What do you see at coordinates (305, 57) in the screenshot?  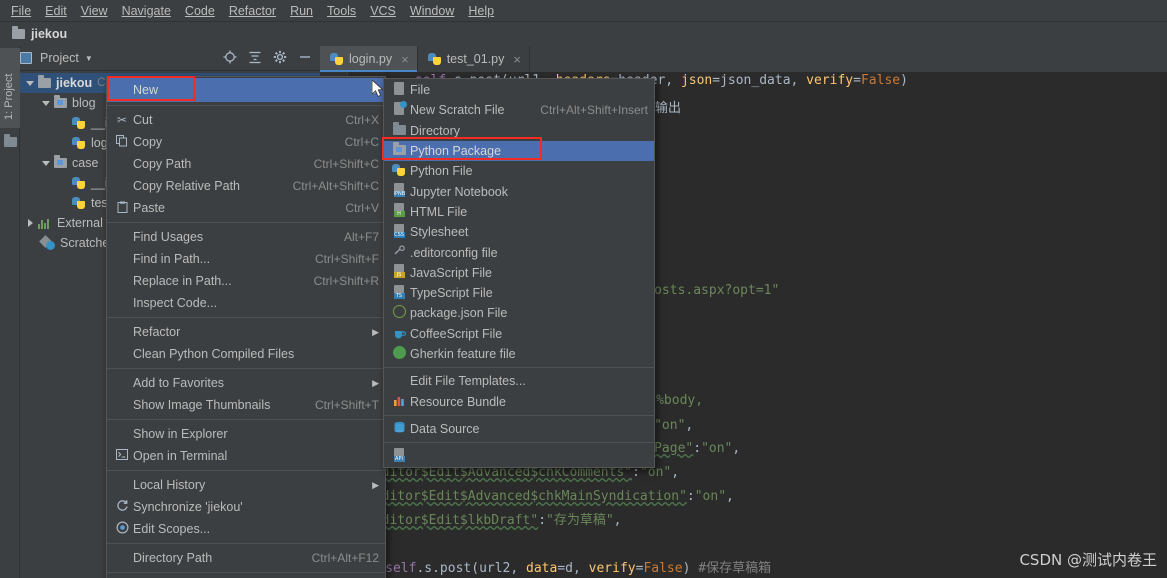 I see `hide-window-icon` at bounding box center [305, 57].